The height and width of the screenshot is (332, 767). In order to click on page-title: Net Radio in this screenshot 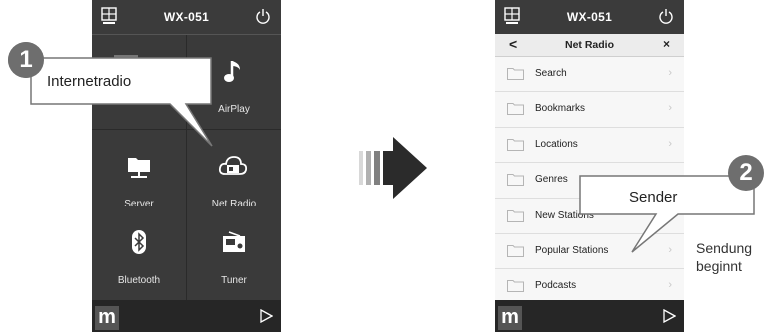, I will do `click(589, 45)`.